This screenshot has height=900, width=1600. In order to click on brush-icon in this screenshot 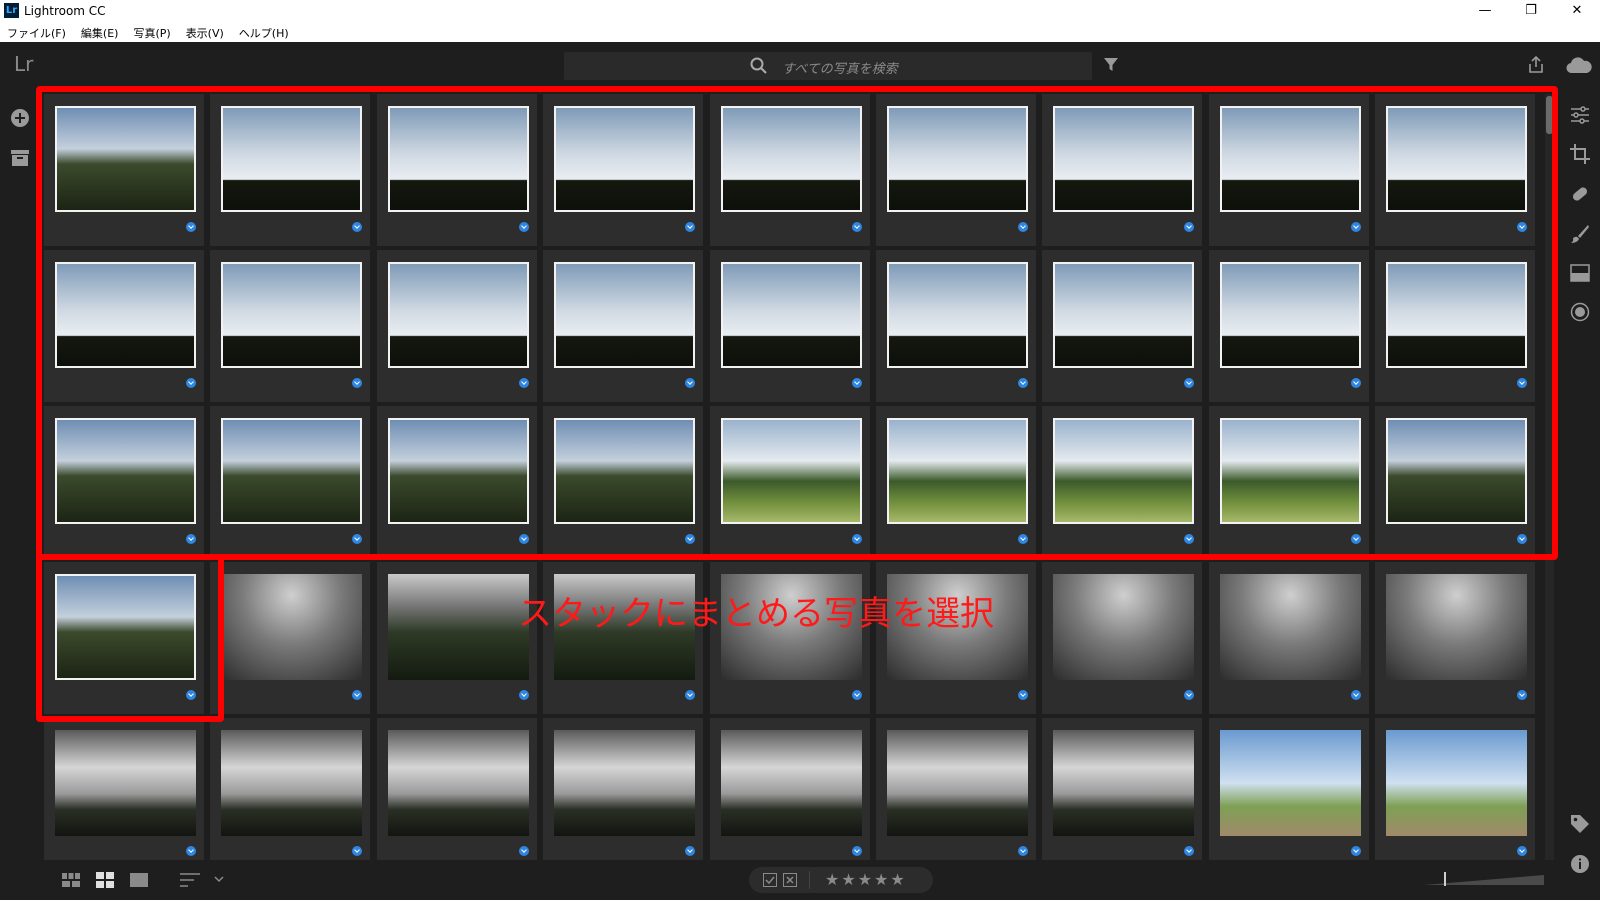, I will do `click(1580, 234)`.